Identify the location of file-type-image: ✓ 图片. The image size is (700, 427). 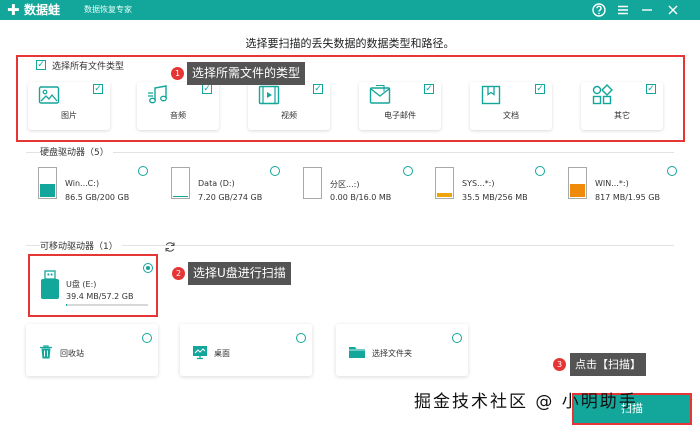
(69, 106).